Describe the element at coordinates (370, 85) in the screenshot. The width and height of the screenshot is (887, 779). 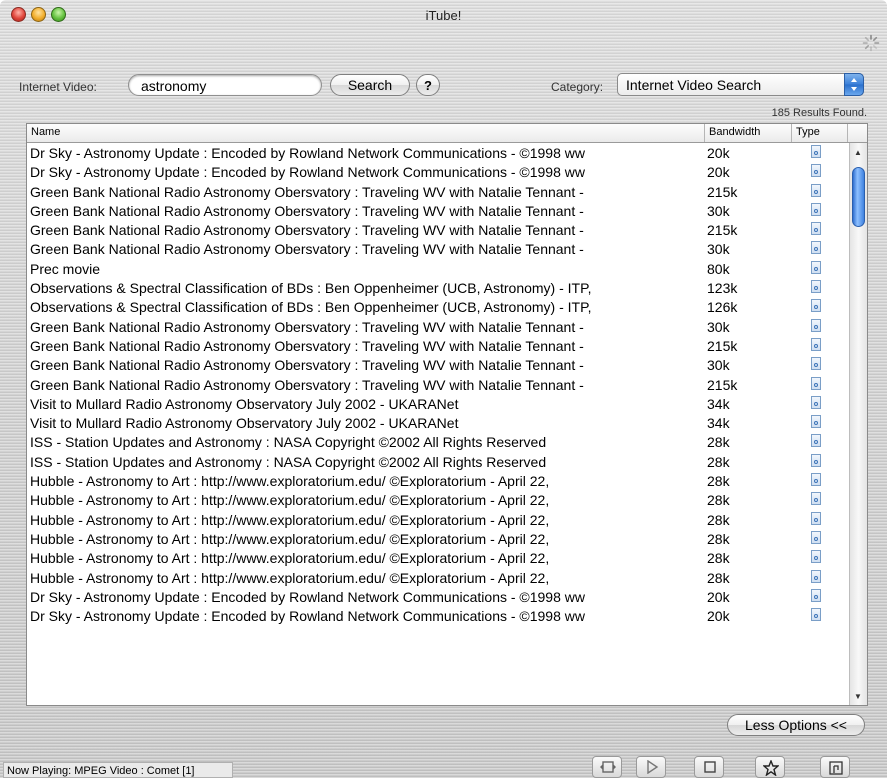
I see `search-button: Search` at that location.